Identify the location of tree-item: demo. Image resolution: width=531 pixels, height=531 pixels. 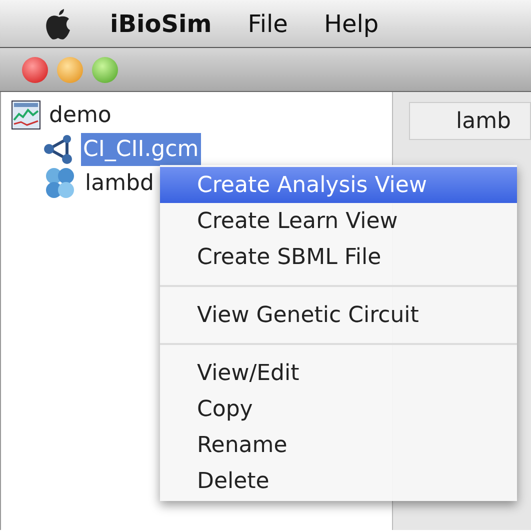
(80, 115).